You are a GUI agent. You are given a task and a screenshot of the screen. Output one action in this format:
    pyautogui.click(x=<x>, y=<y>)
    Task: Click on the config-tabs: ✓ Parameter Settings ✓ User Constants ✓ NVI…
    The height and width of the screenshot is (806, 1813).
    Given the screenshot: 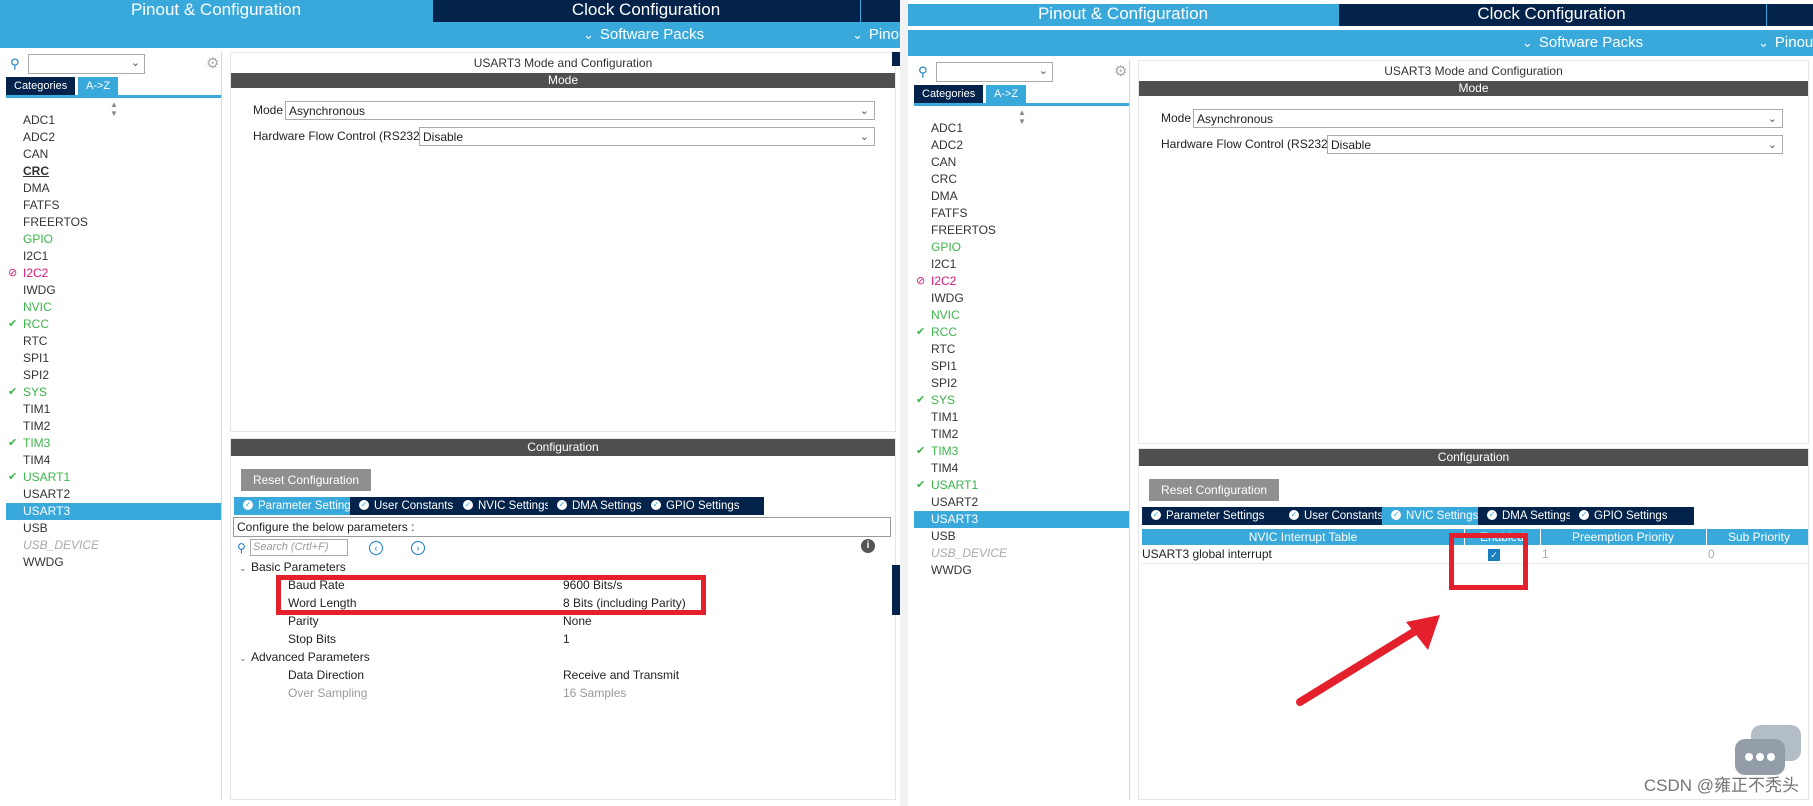 What is the action you would take?
    pyautogui.click(x=1475, y=516)
    